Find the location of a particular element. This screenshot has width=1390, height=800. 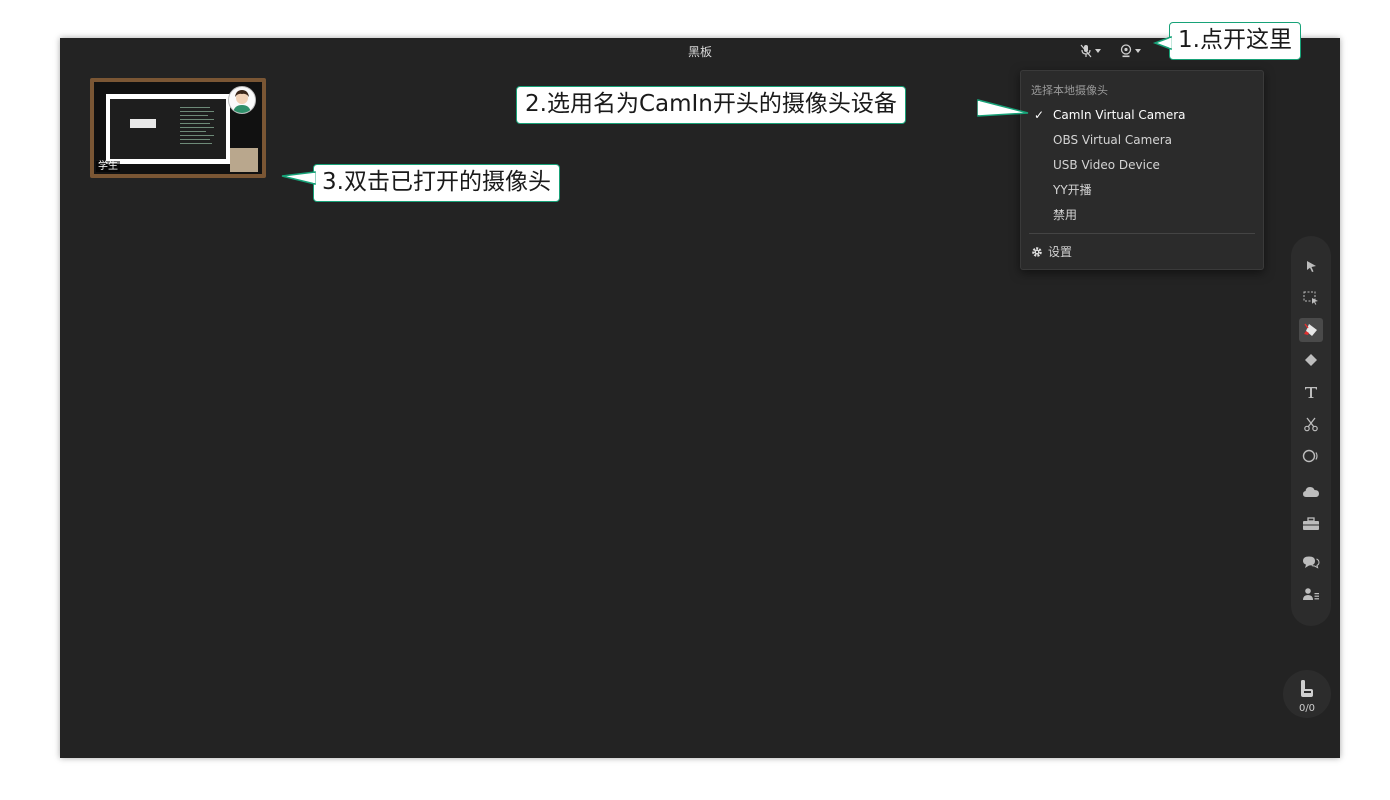

raise-hand-icon is located at coordinates (1307, 688).